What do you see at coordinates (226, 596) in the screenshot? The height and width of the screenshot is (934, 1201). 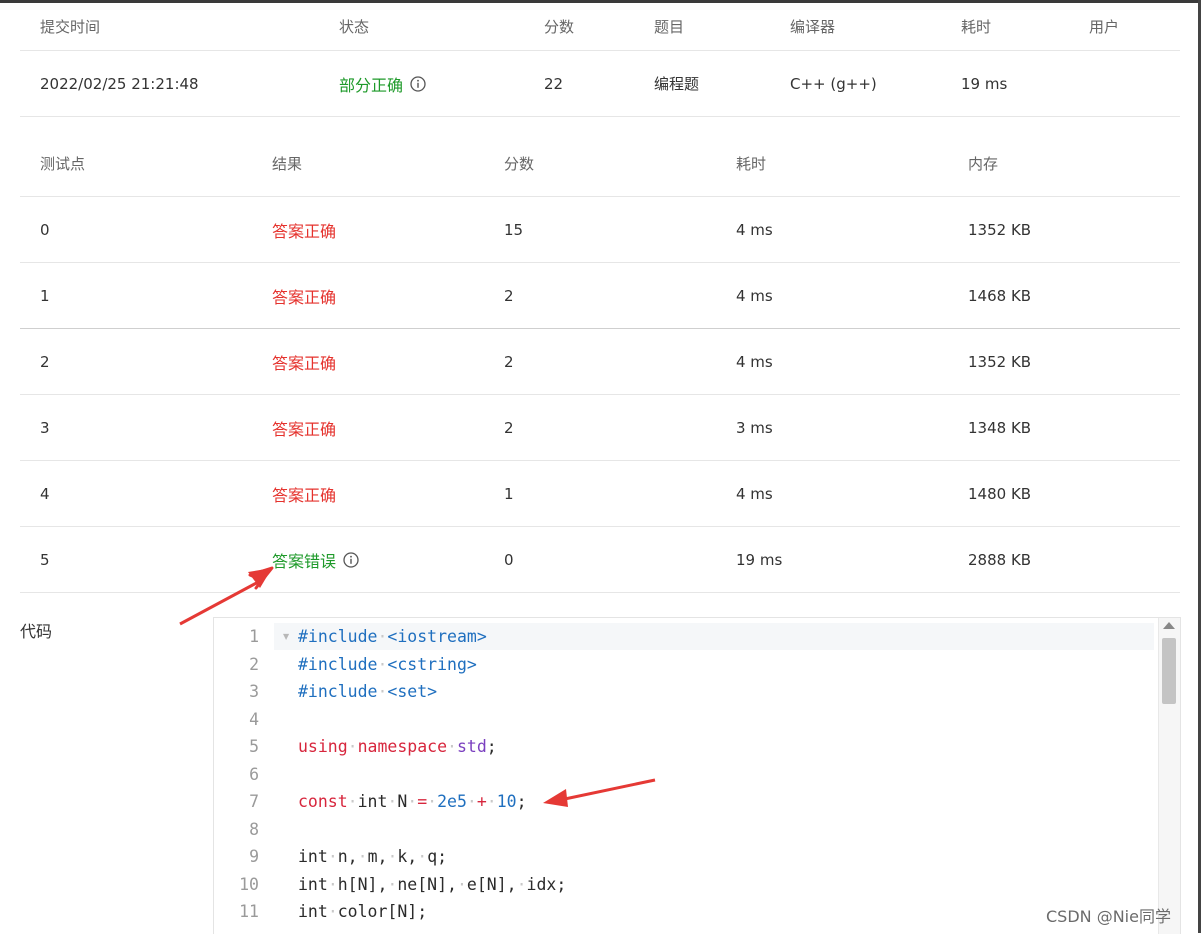 I see `arrow-to-wrong-answer` at bounding box center [226, 596].